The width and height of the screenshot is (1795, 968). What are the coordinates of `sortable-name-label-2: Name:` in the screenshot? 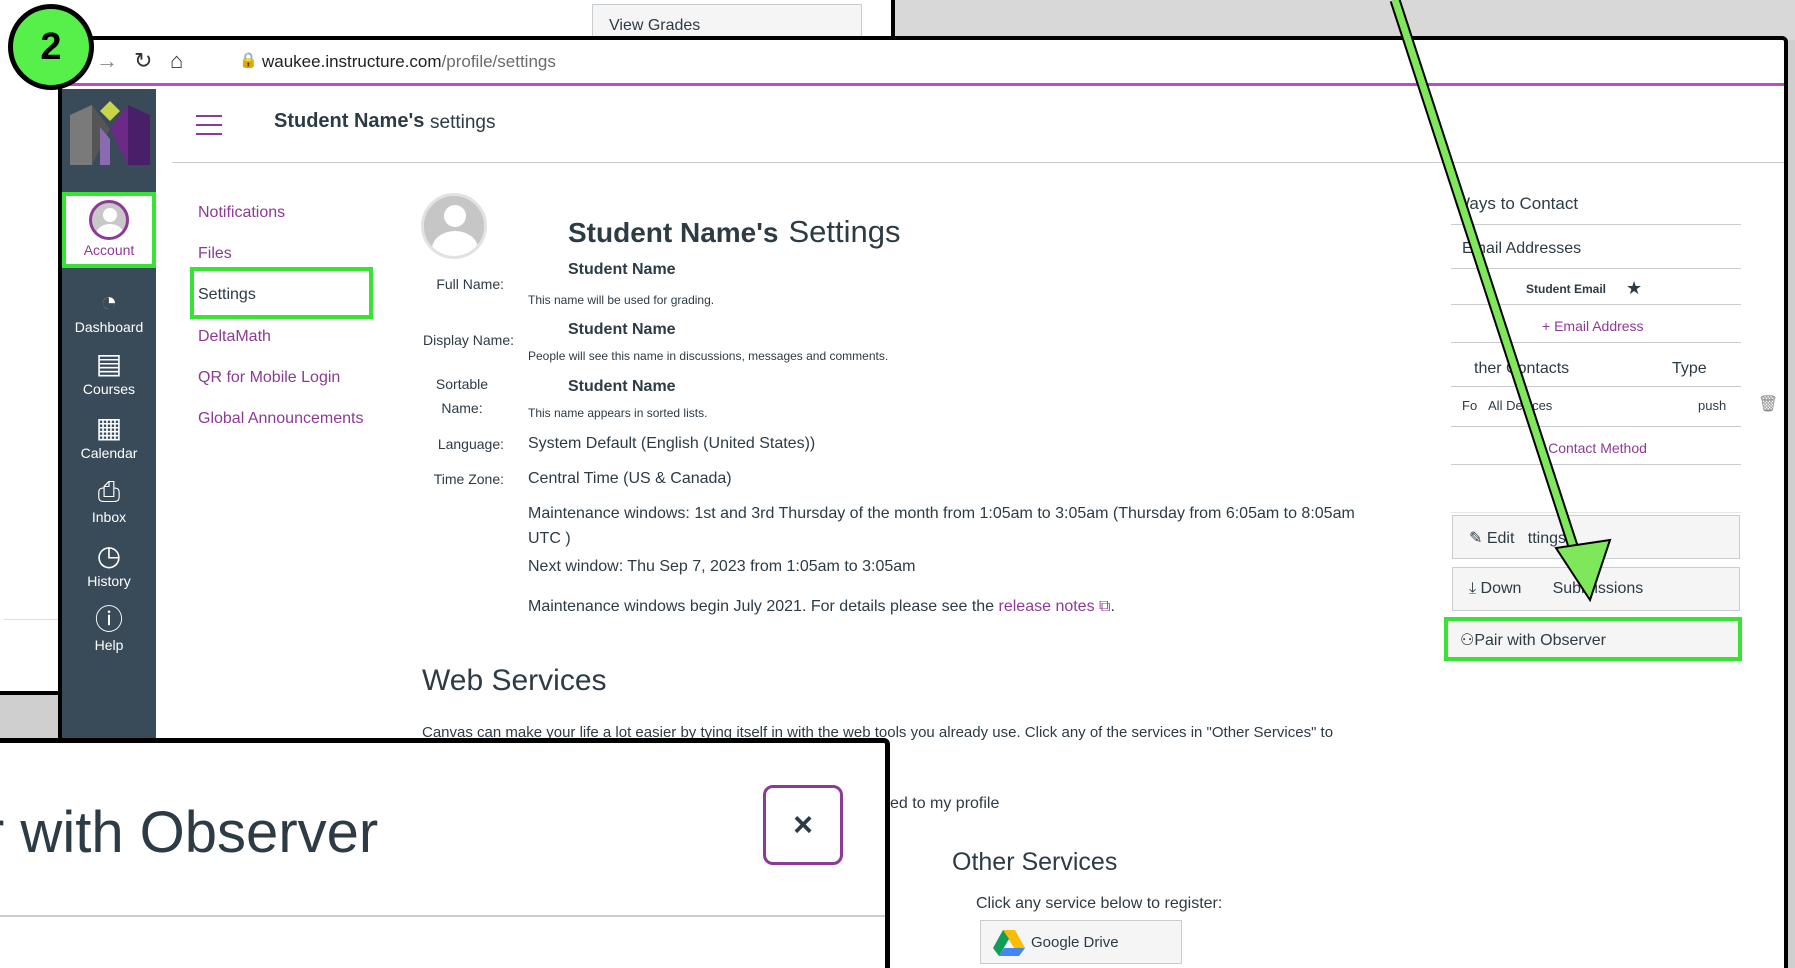 It's located at (462, 408).